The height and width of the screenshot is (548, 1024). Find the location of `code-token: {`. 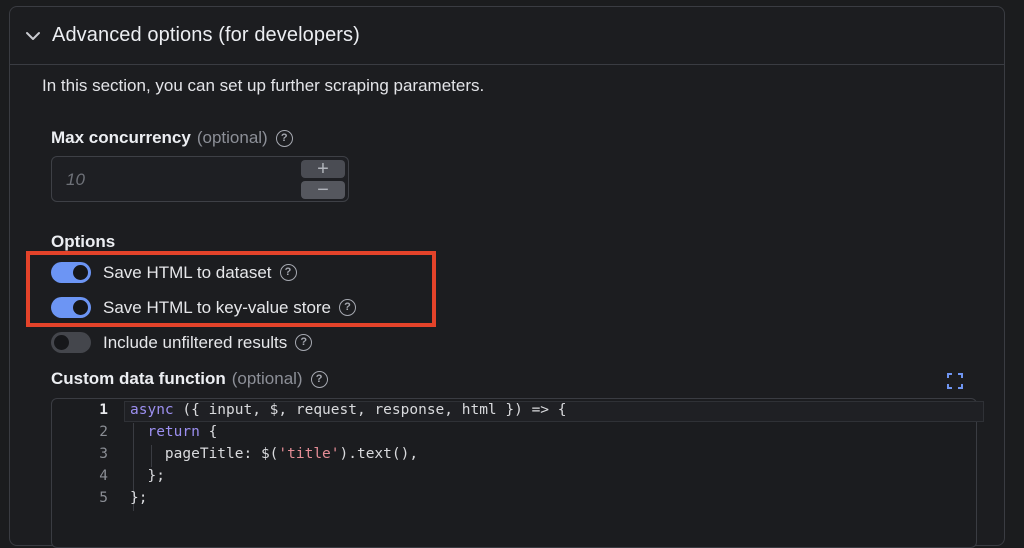

code-token: { is located at coordinates (208, 432).